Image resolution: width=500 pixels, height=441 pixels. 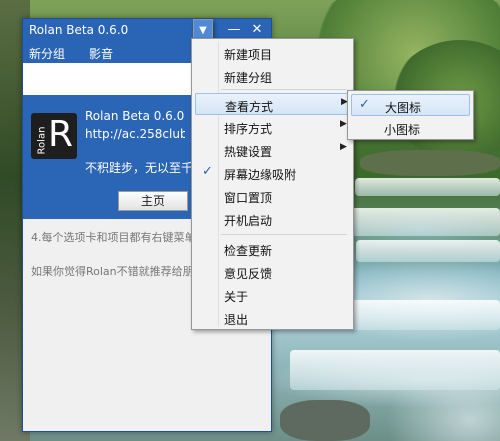 What do you see at coordinates (248, 274) in the screenshot?
I see `menu-item-label: 意见反馈` at bounding box center [248, 274].